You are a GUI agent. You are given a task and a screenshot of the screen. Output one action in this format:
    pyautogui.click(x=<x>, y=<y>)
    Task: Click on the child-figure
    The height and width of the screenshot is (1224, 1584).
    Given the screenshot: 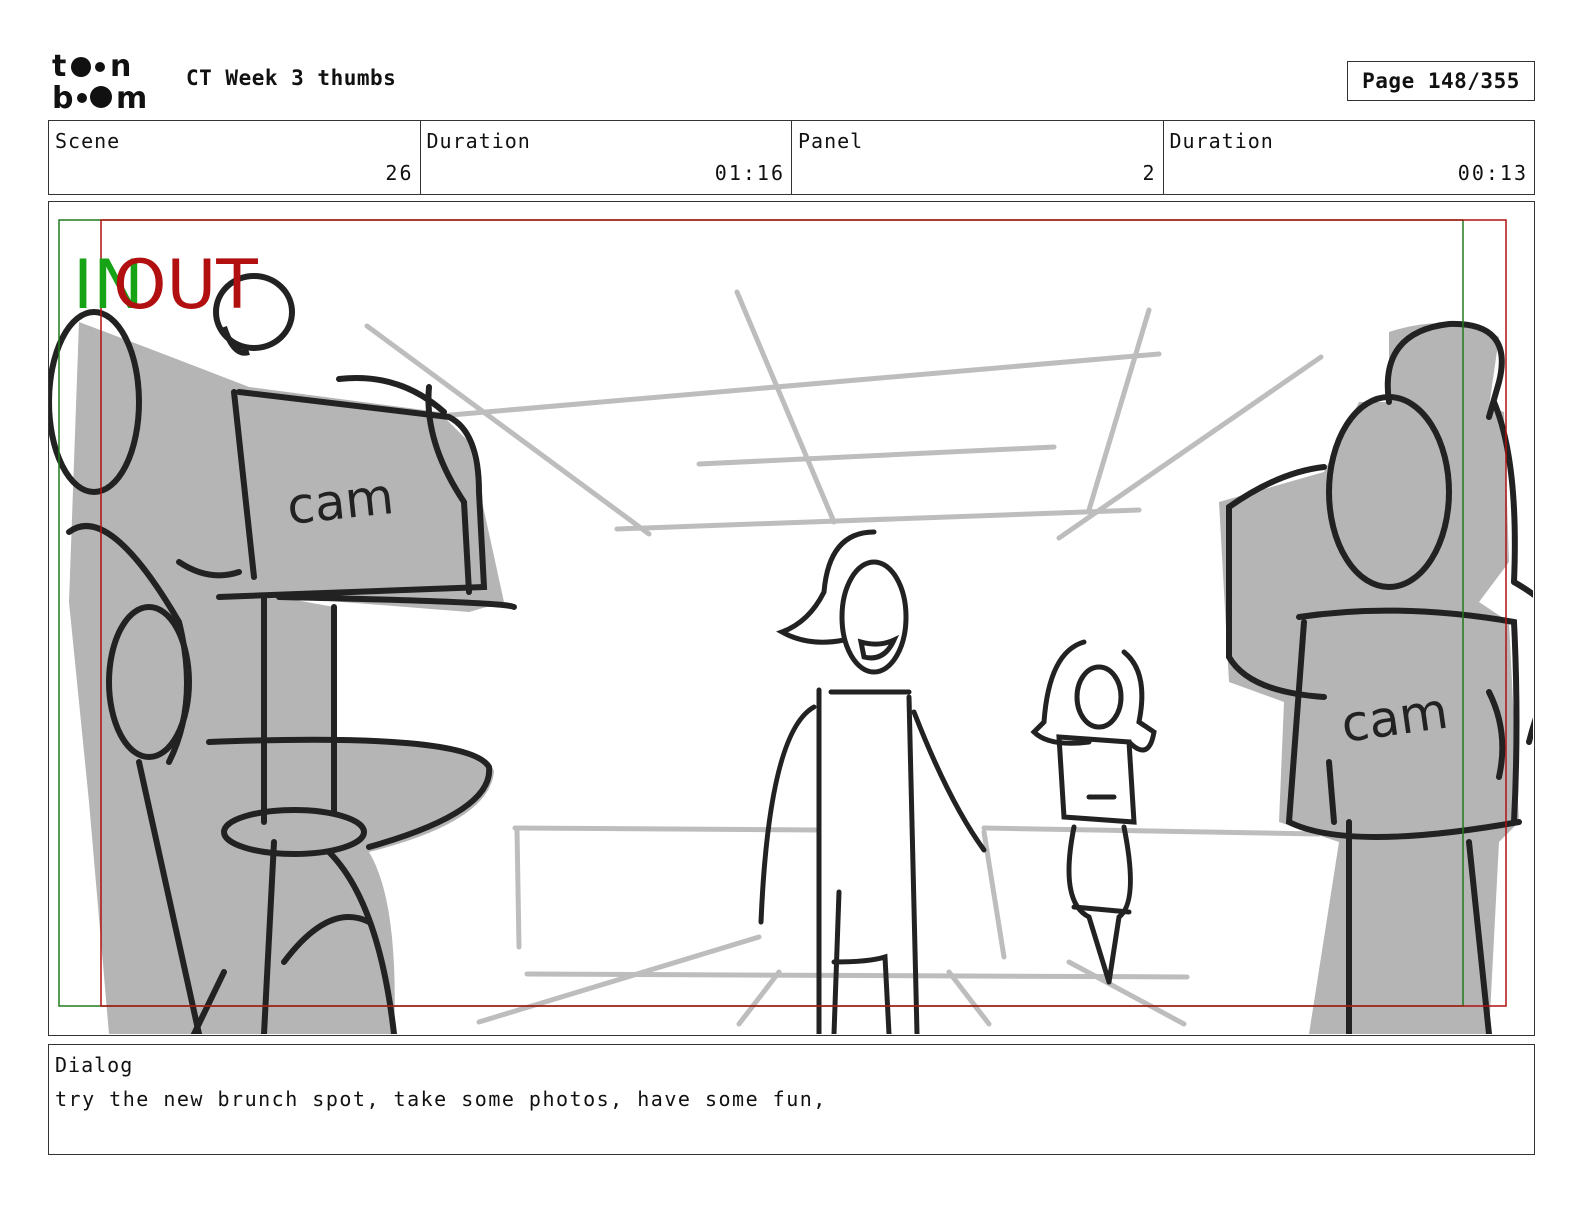 What is the action you would take?
    pyautogui.click(x=1093, y=812)
    